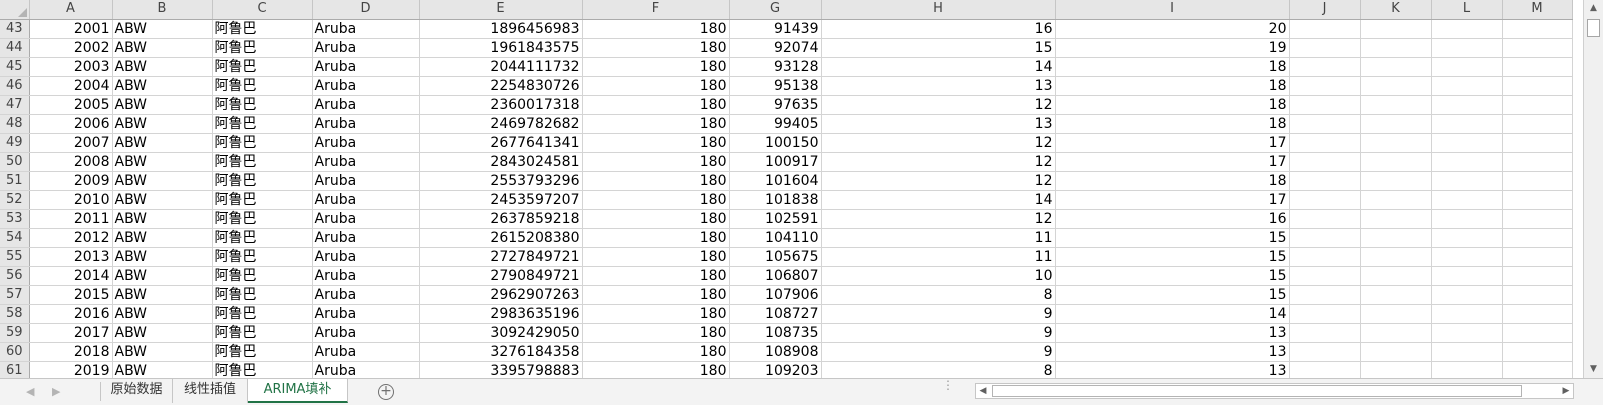 Image resolution: width=1603 pixels, height=405 pixels. What do you see at coordinates (501, 238) in the screenshot?
I see `cell-e: 2615208380` at bounding box center [501, 238].